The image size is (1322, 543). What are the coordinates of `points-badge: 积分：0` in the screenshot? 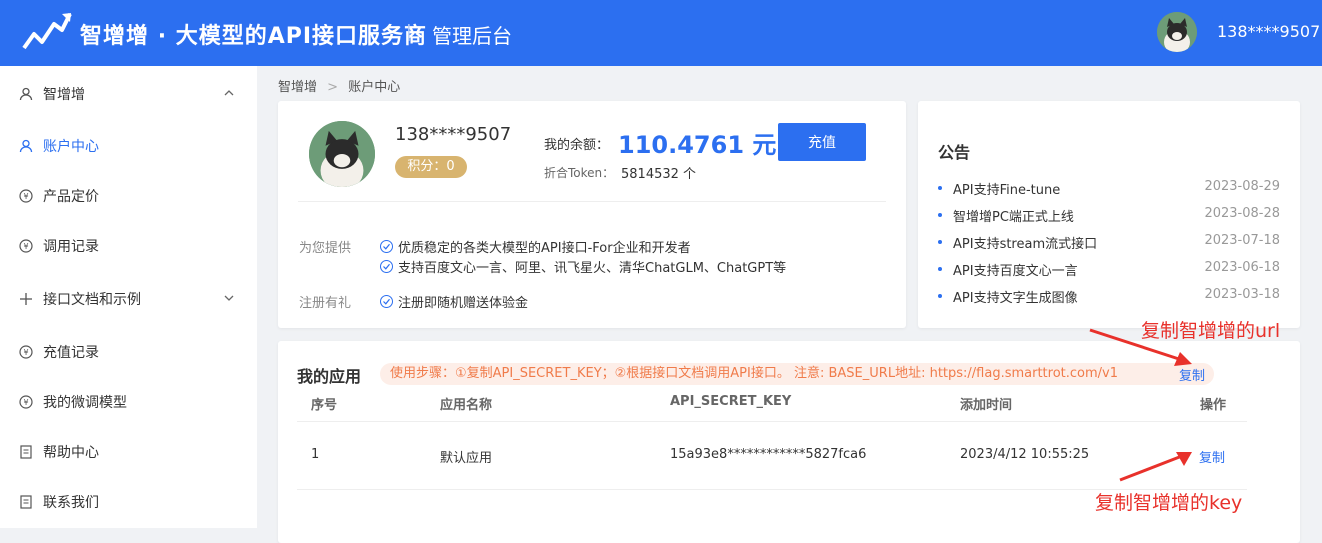 It's located at (431, 167).